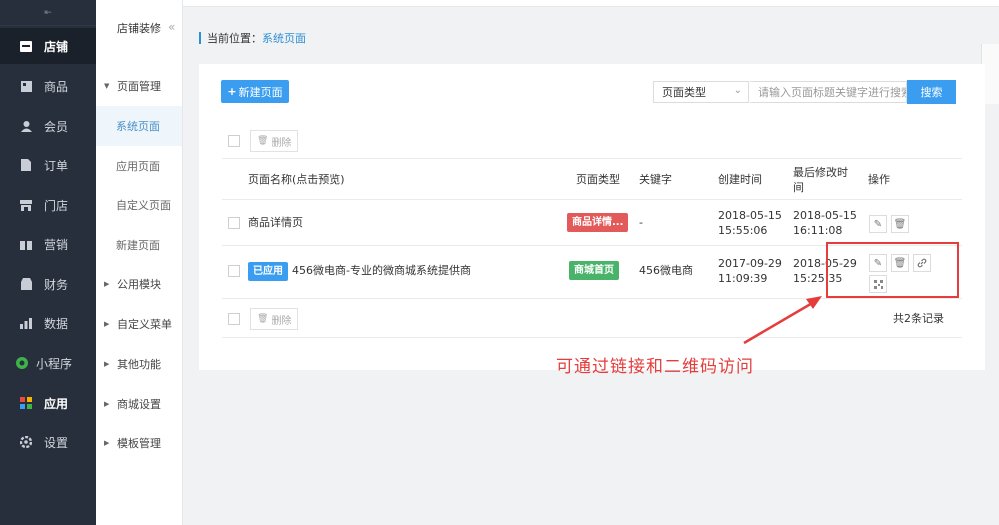  Describe the element at coordinates (931, 92) in the screenshot. I see `search-button: 搜索` at that location.